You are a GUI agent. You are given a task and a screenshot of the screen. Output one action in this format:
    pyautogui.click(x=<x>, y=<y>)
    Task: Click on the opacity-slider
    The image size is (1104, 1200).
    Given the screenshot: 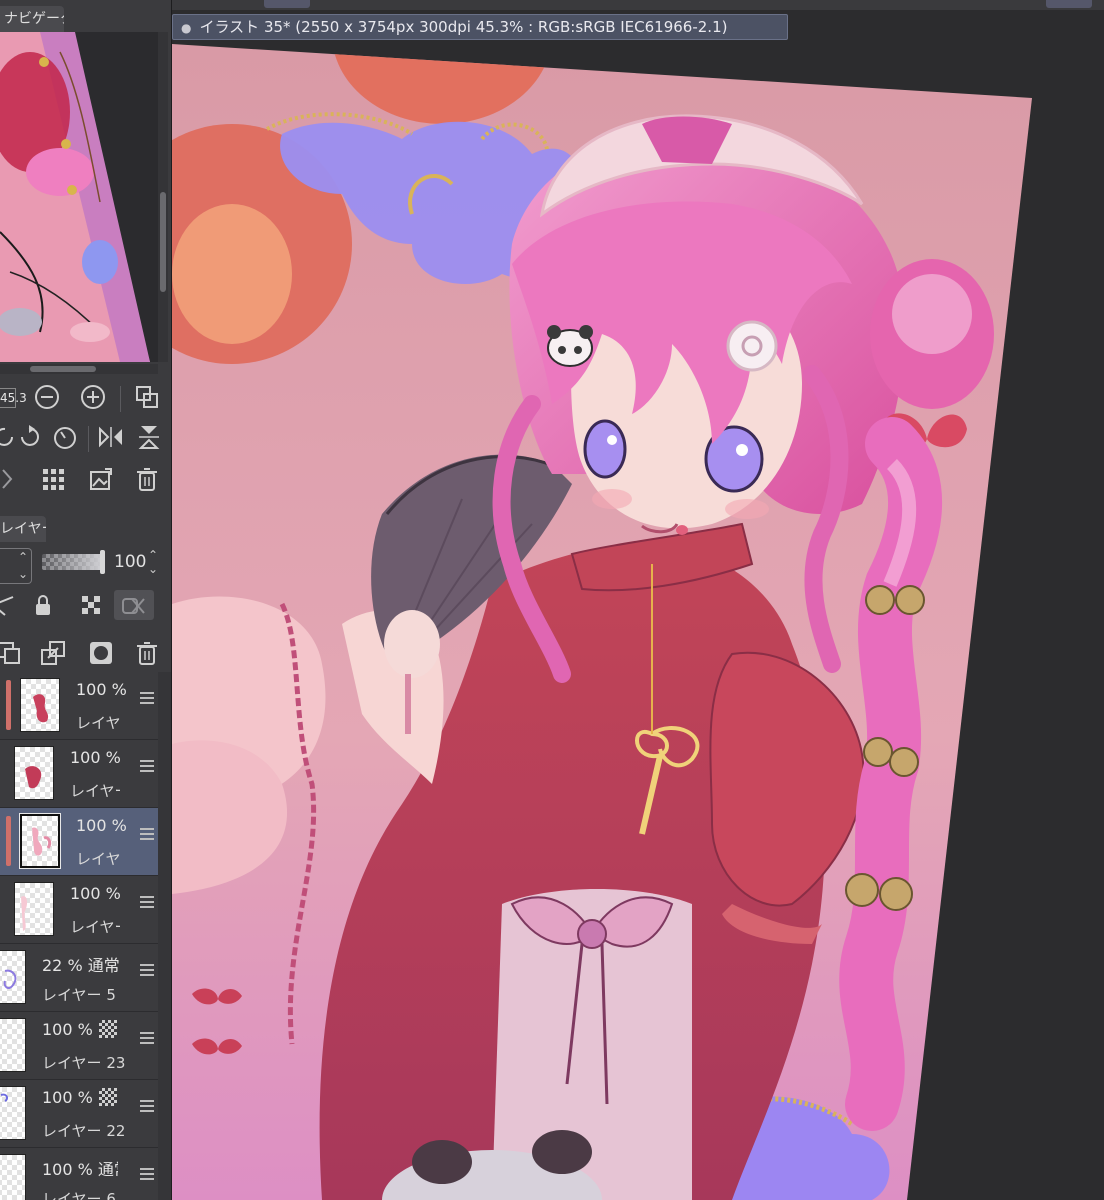 What is the action you would take?
    pyautogui.click(x=73, y=562)
    